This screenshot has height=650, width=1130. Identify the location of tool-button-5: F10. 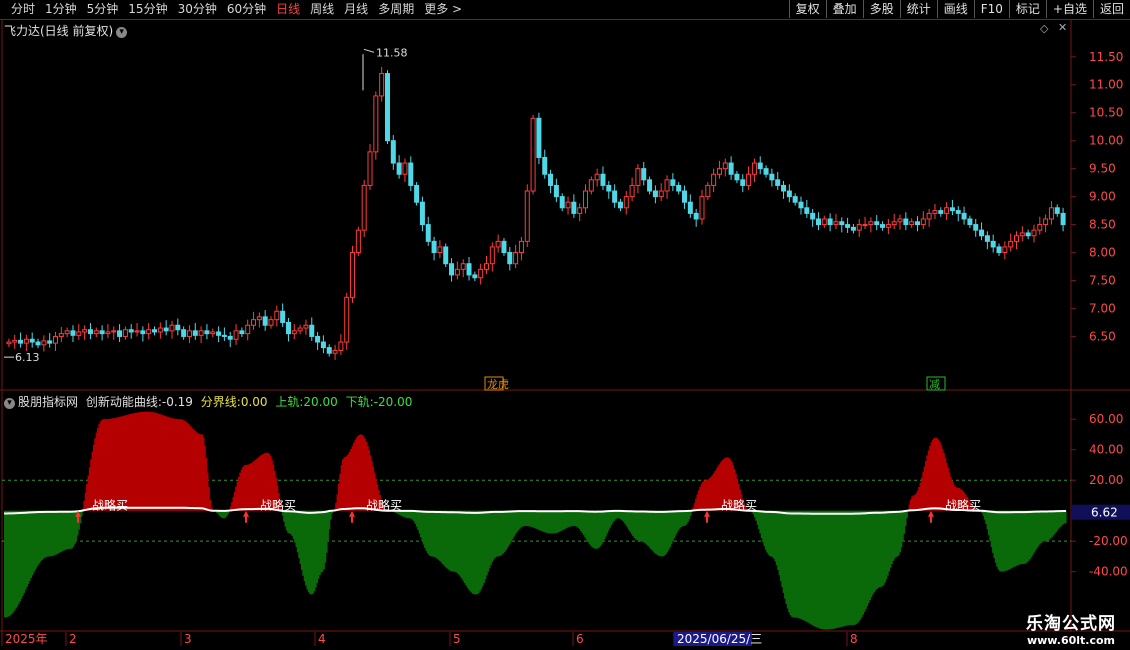
(991, 9).